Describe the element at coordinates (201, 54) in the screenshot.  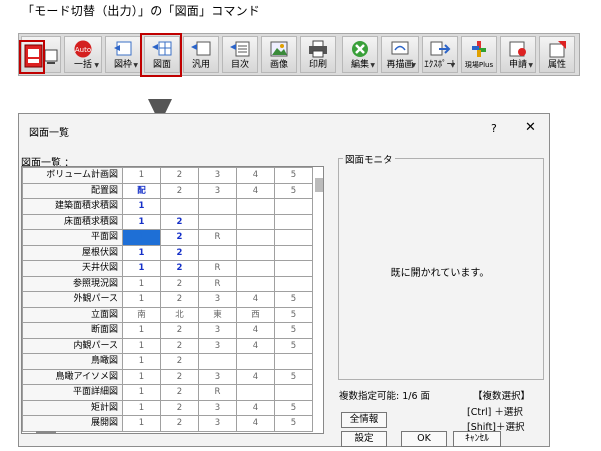
I see `general-button: 汎用` at that location.